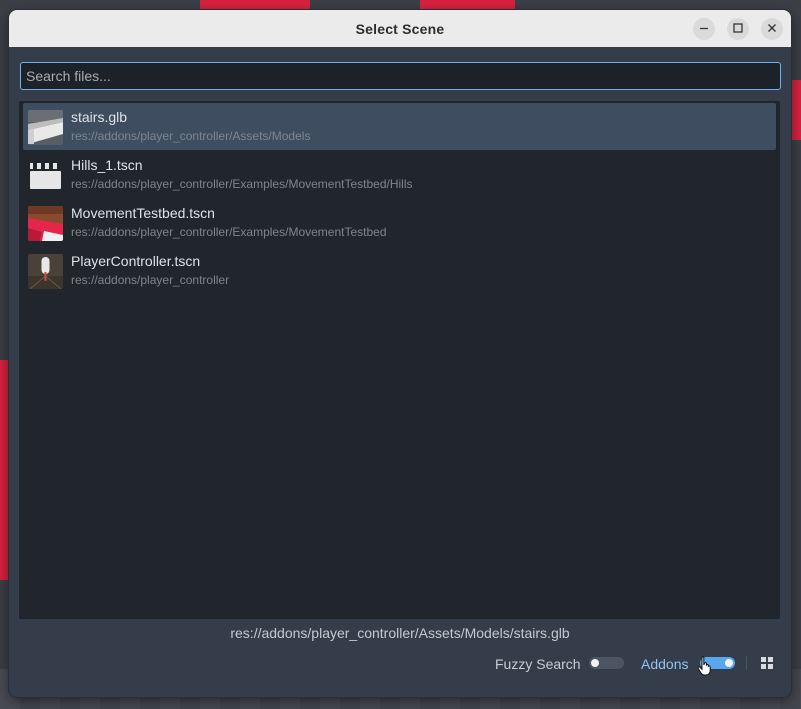 This screenshot has height=709, width=801. I want to click on options-bar: Fuzzy Search Addons, so click(400, 667).